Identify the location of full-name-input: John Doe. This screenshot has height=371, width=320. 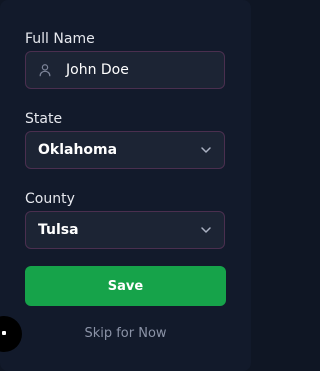
(125, 70).